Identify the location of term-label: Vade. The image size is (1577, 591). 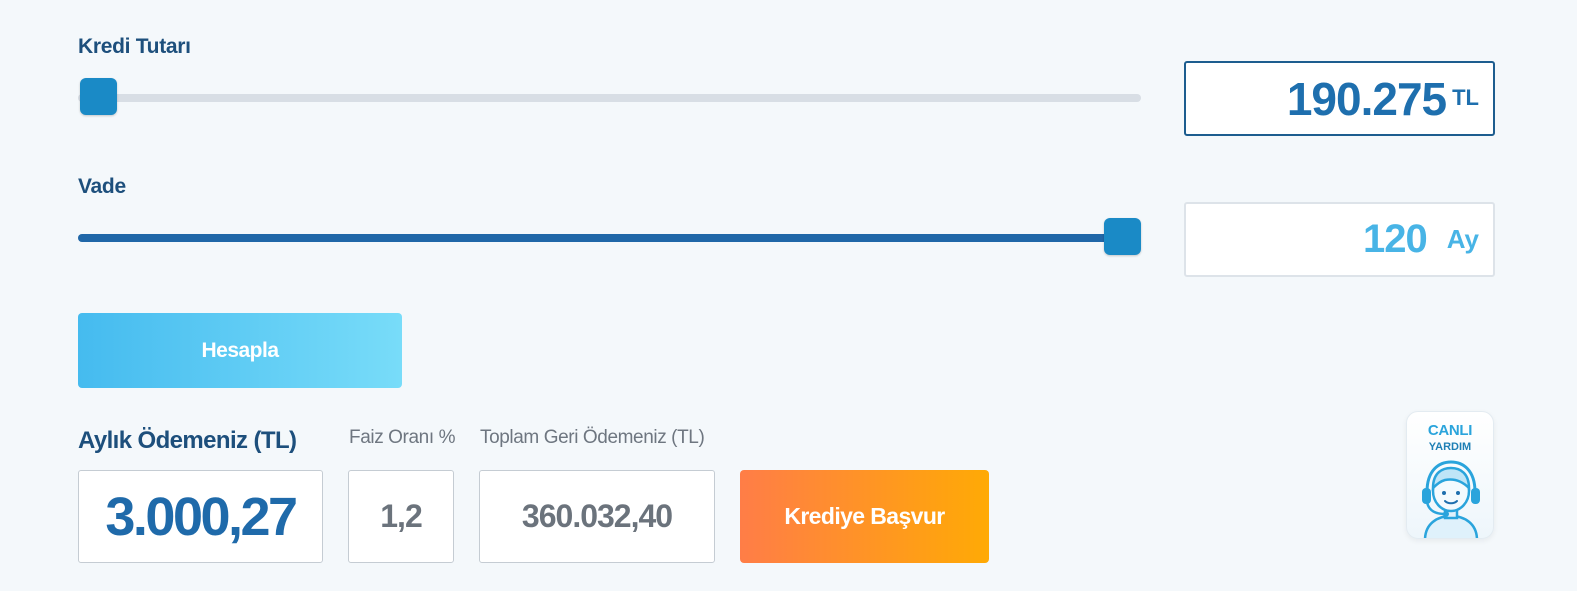
(102, 186).